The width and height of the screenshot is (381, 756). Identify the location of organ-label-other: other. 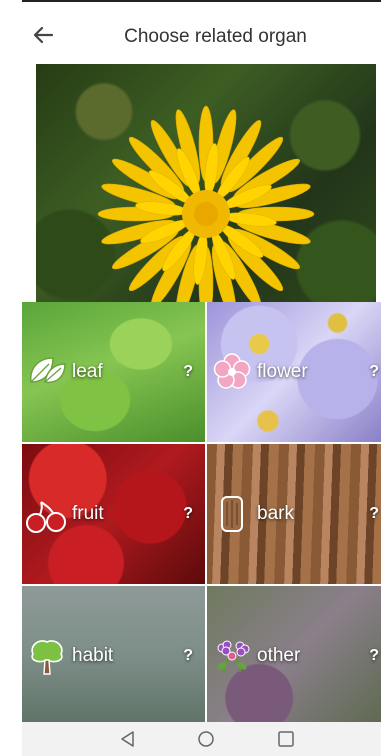
(279, 655).